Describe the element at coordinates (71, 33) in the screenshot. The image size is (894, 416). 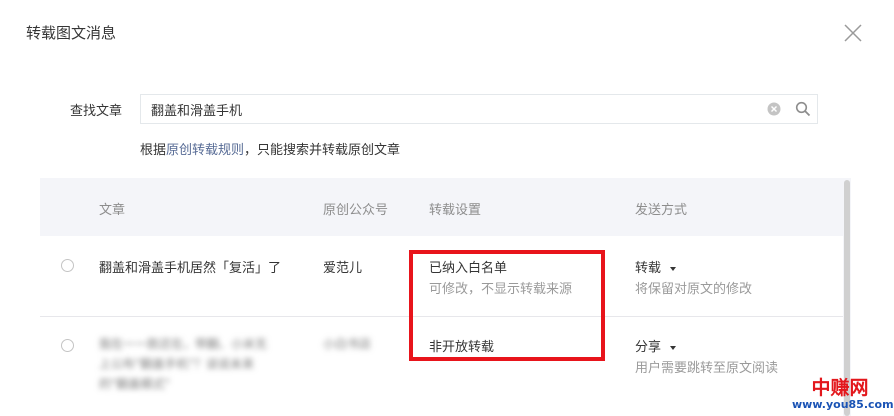
I see `dialog-title: 转载图文消息` at that location.